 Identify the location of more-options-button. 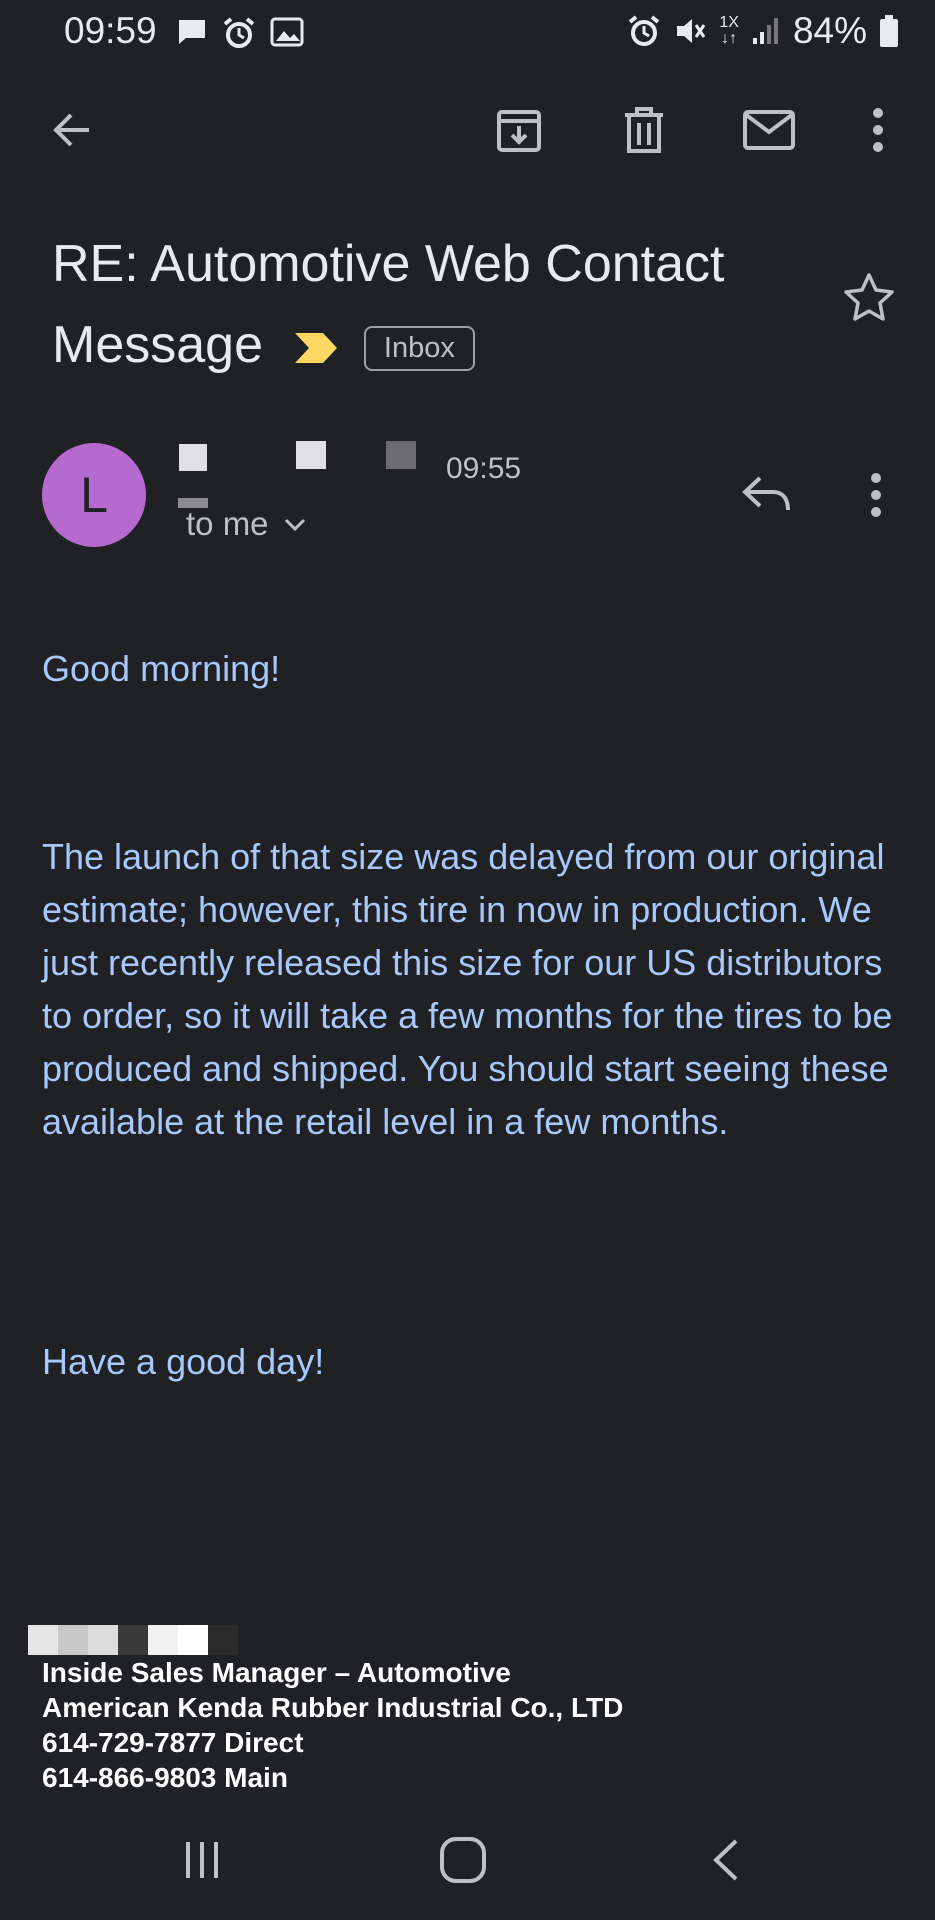
(878, 130).